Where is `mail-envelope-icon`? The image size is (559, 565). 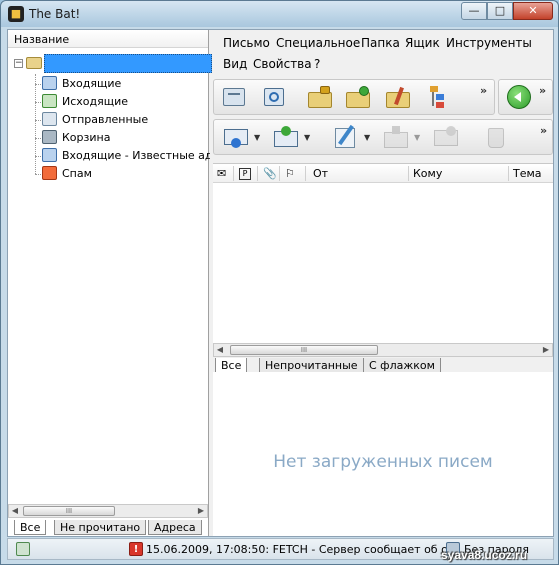 mail-envelope-icon is located at coordinates (236, 137).